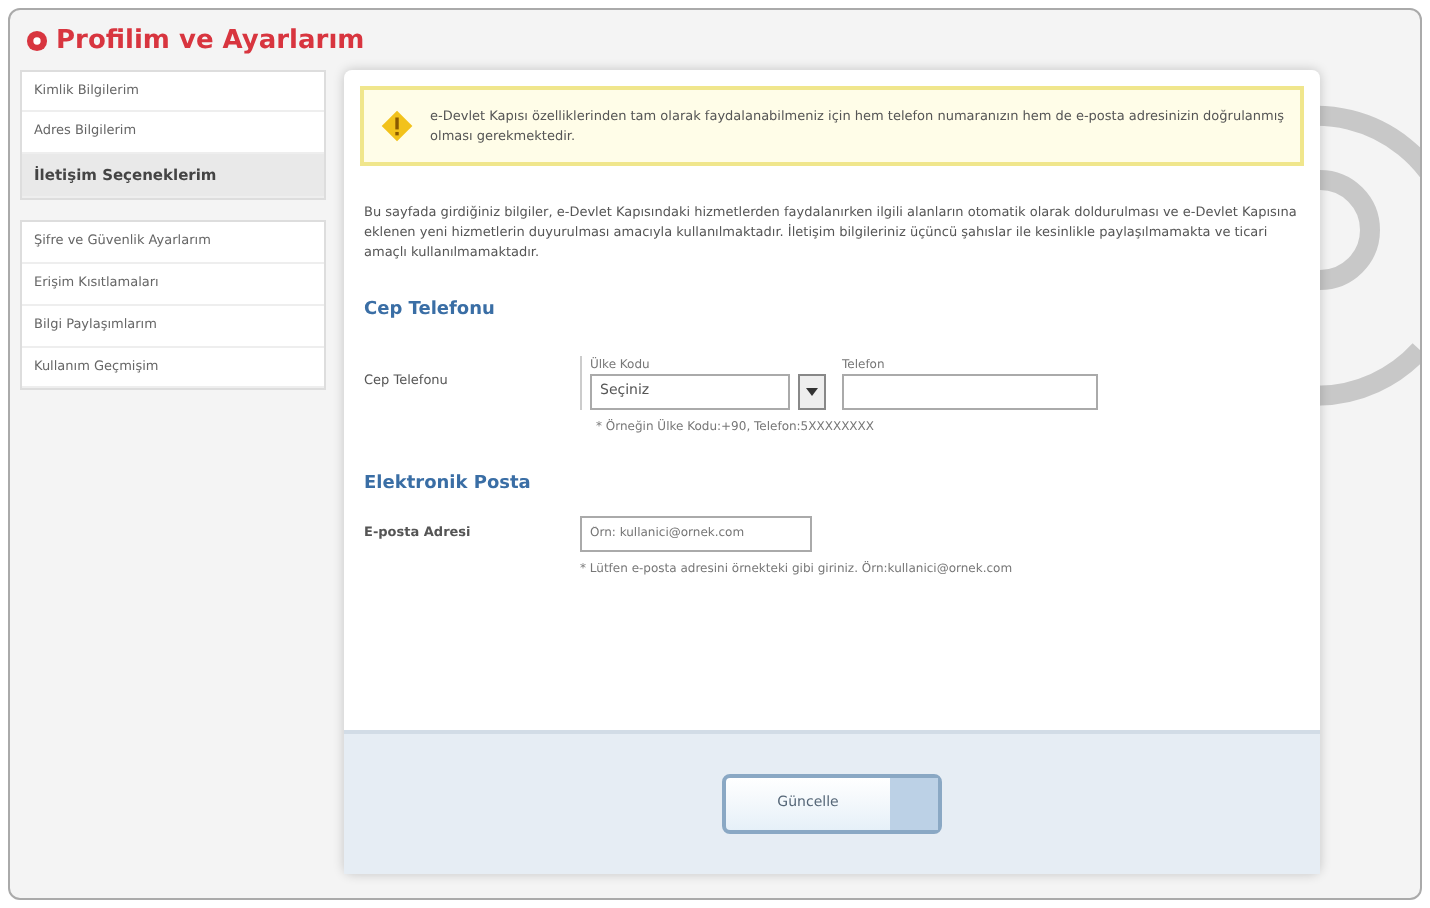 The width and height of the screenshot is (1430, 908). I want to click on warning-icon, so click(397, 125).